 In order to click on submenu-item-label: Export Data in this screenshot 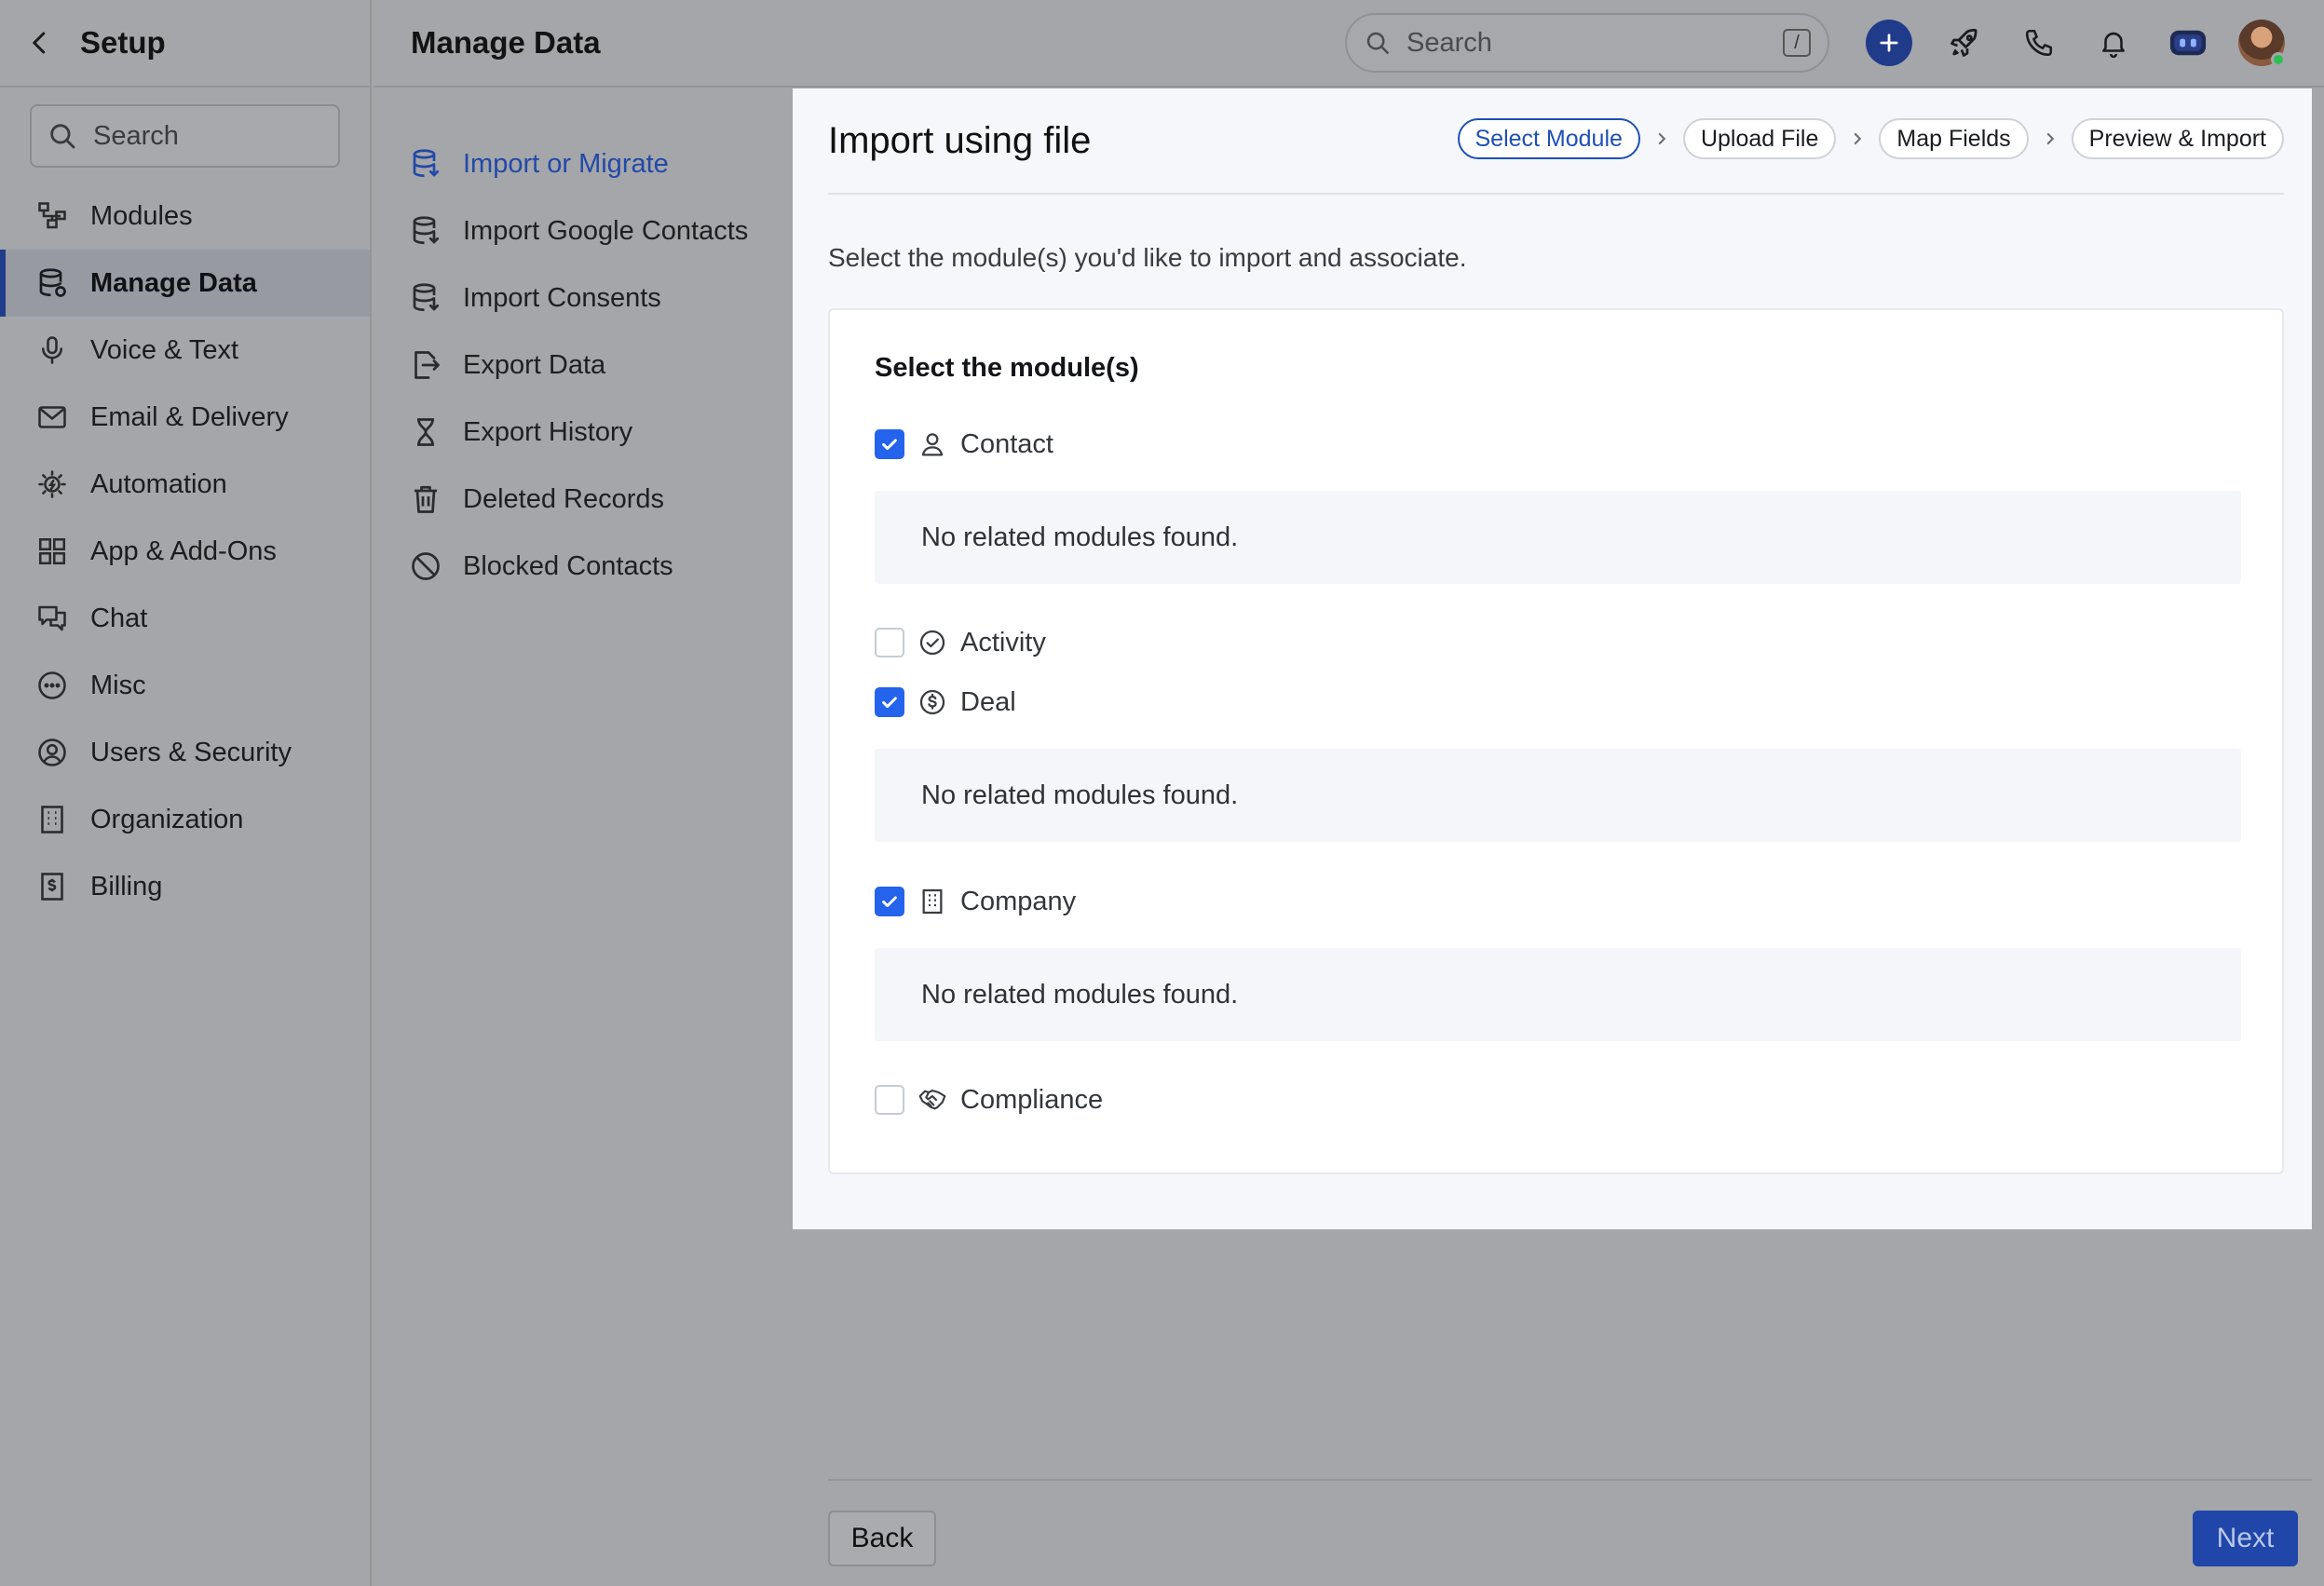, I will do `click(534, 364)`.